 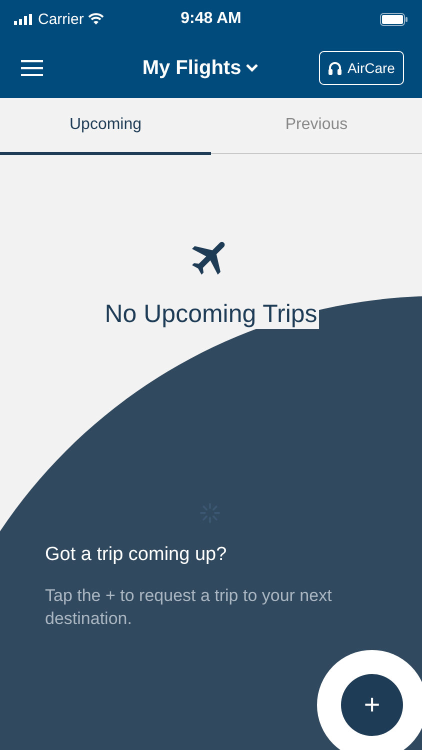 I want to click on coach-text: Tap the + to request a trip to your next destination., so click(x=189, y=607).